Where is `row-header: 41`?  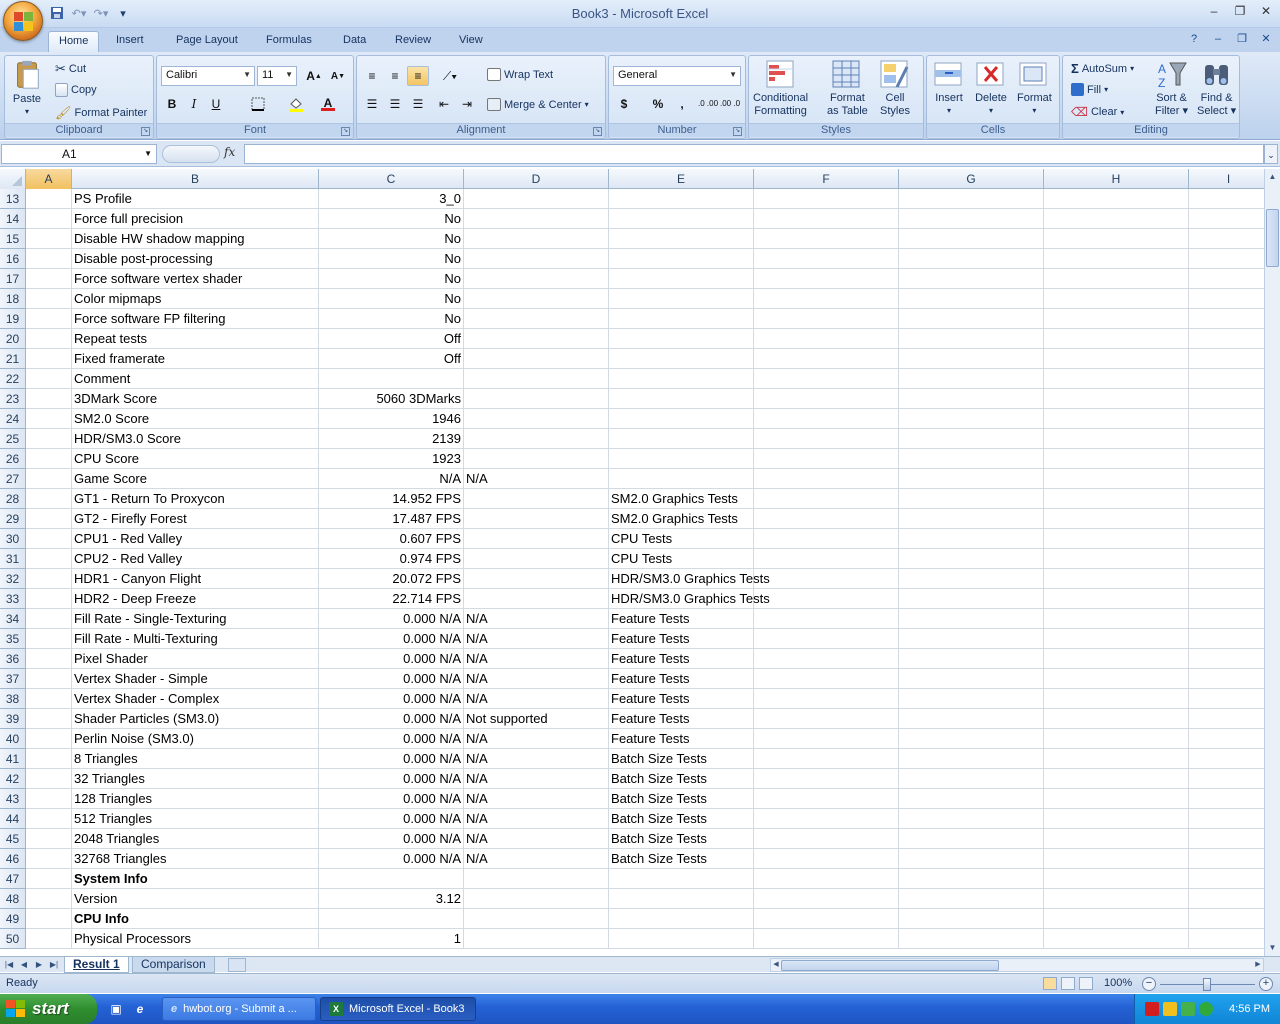 row-header: 41 is located at coordinates (13, 759).